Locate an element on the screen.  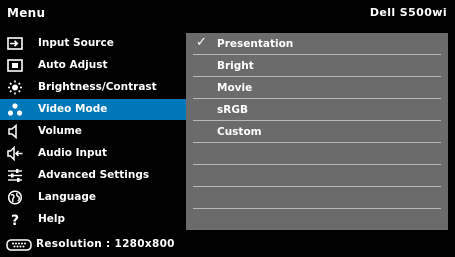
checkmark-icon: ✓ is located at coordinates (201, 42).